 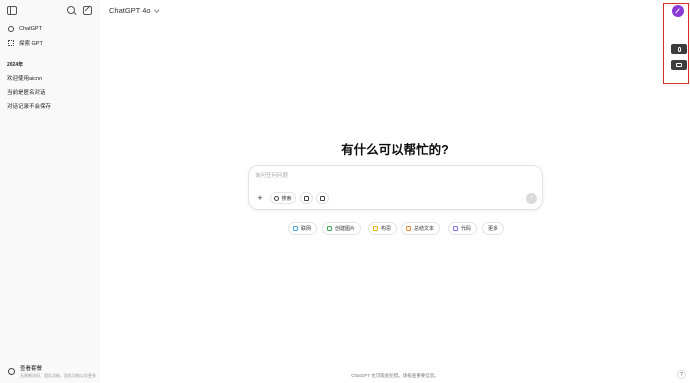 I want to click on sidebar-item-explore-gpt: 探索 GPT, so click(x=50, y=43).